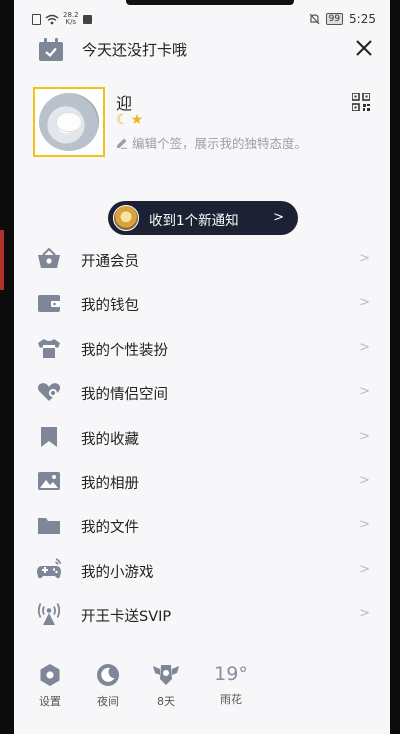 The width and height of the screenshot is (400, 734). I want to click on network-speed: 28.2 K/s, so click(71, 19).